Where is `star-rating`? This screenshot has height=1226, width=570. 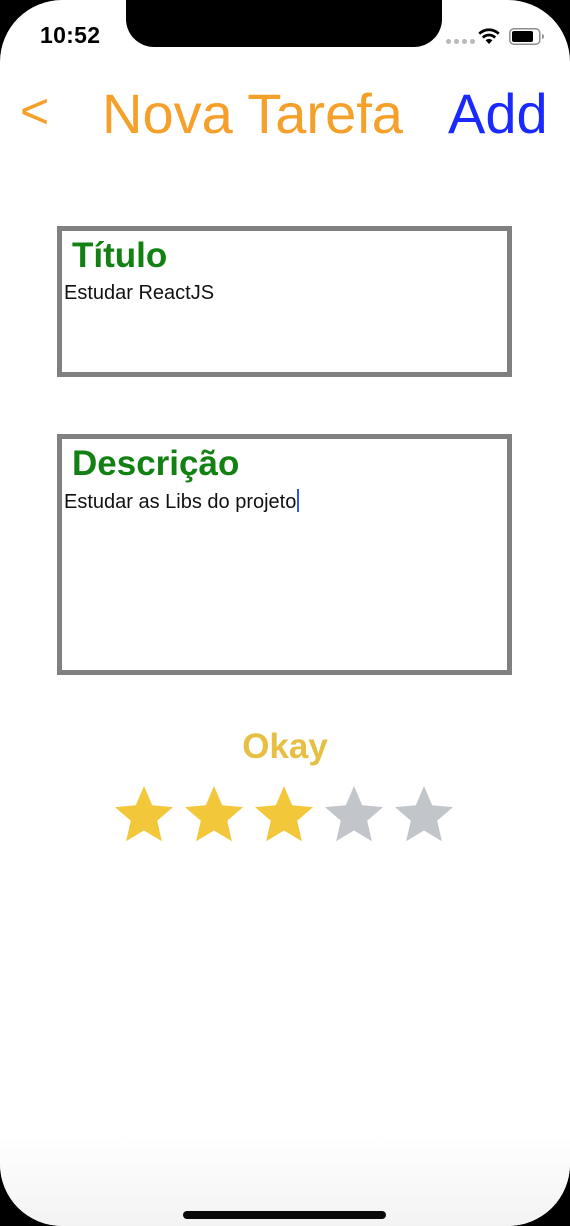 star-rating is located at coordinates (284, 815).